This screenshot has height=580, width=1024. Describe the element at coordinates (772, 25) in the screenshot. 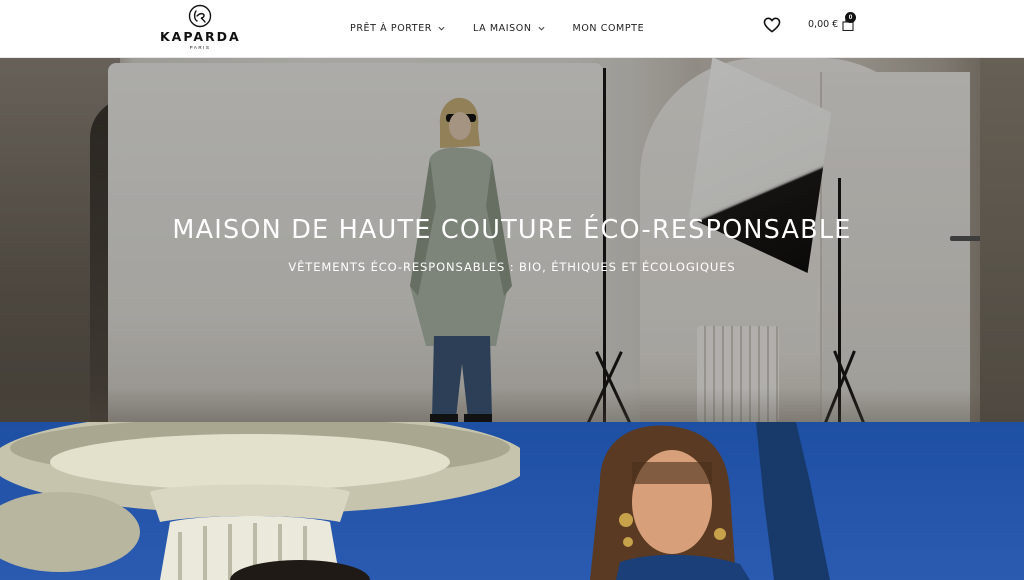

I see `heart-icon` at that location.